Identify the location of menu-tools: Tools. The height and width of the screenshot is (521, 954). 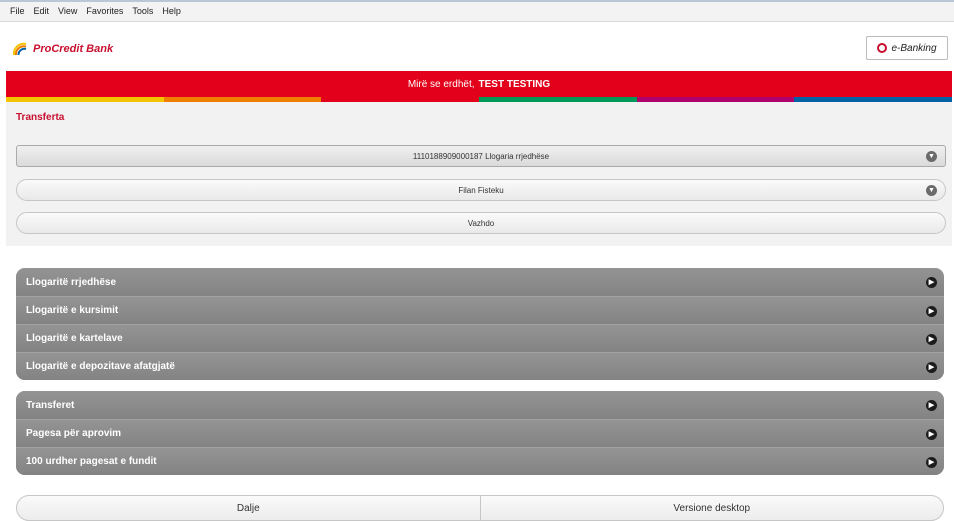
(142, 11).